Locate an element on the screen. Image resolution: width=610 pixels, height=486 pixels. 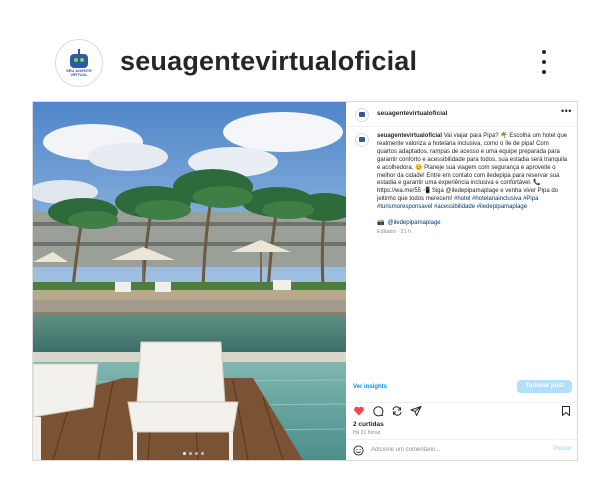
comment-input is located at coordinates (451, 450).